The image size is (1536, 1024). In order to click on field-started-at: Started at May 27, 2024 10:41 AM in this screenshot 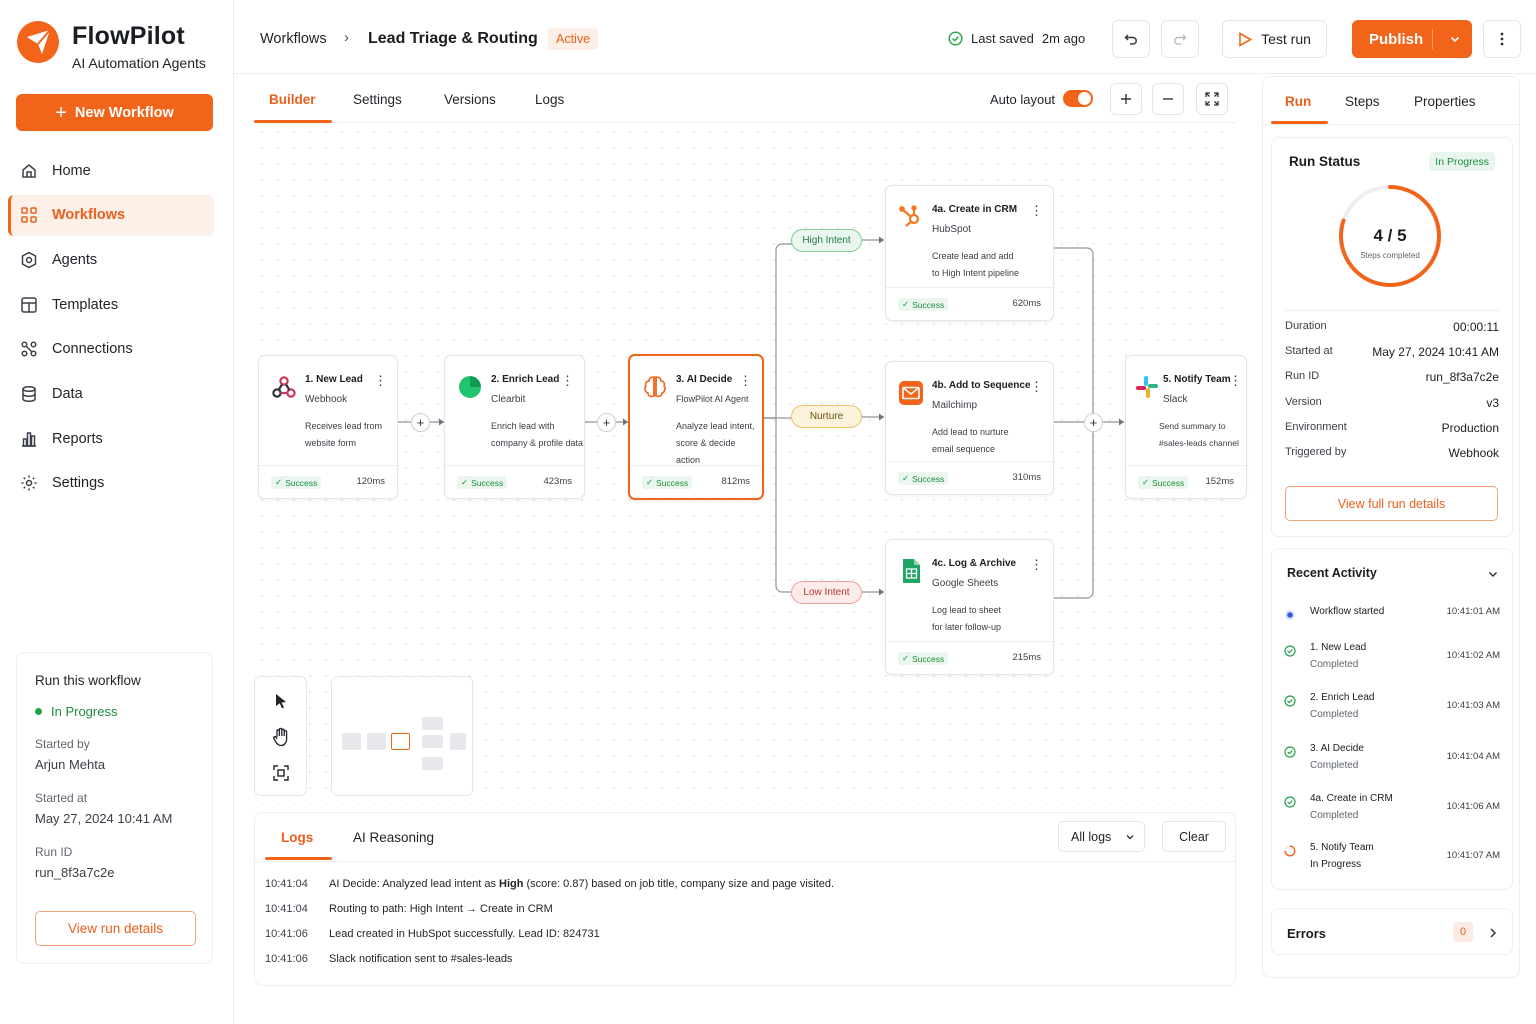, I will do `click(1392, 352)`.